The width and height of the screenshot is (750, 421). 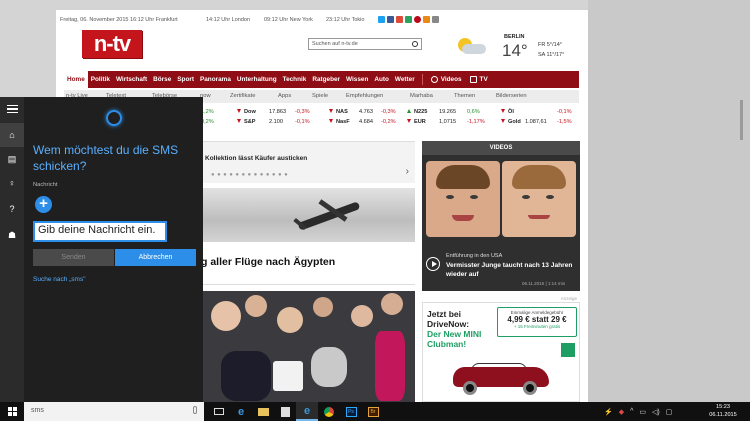 What do you see at coordinates (131, 79) in the screenshot?
I see `nav-wirtschaft: Wirtschaft` at bounding box center [131, 79].